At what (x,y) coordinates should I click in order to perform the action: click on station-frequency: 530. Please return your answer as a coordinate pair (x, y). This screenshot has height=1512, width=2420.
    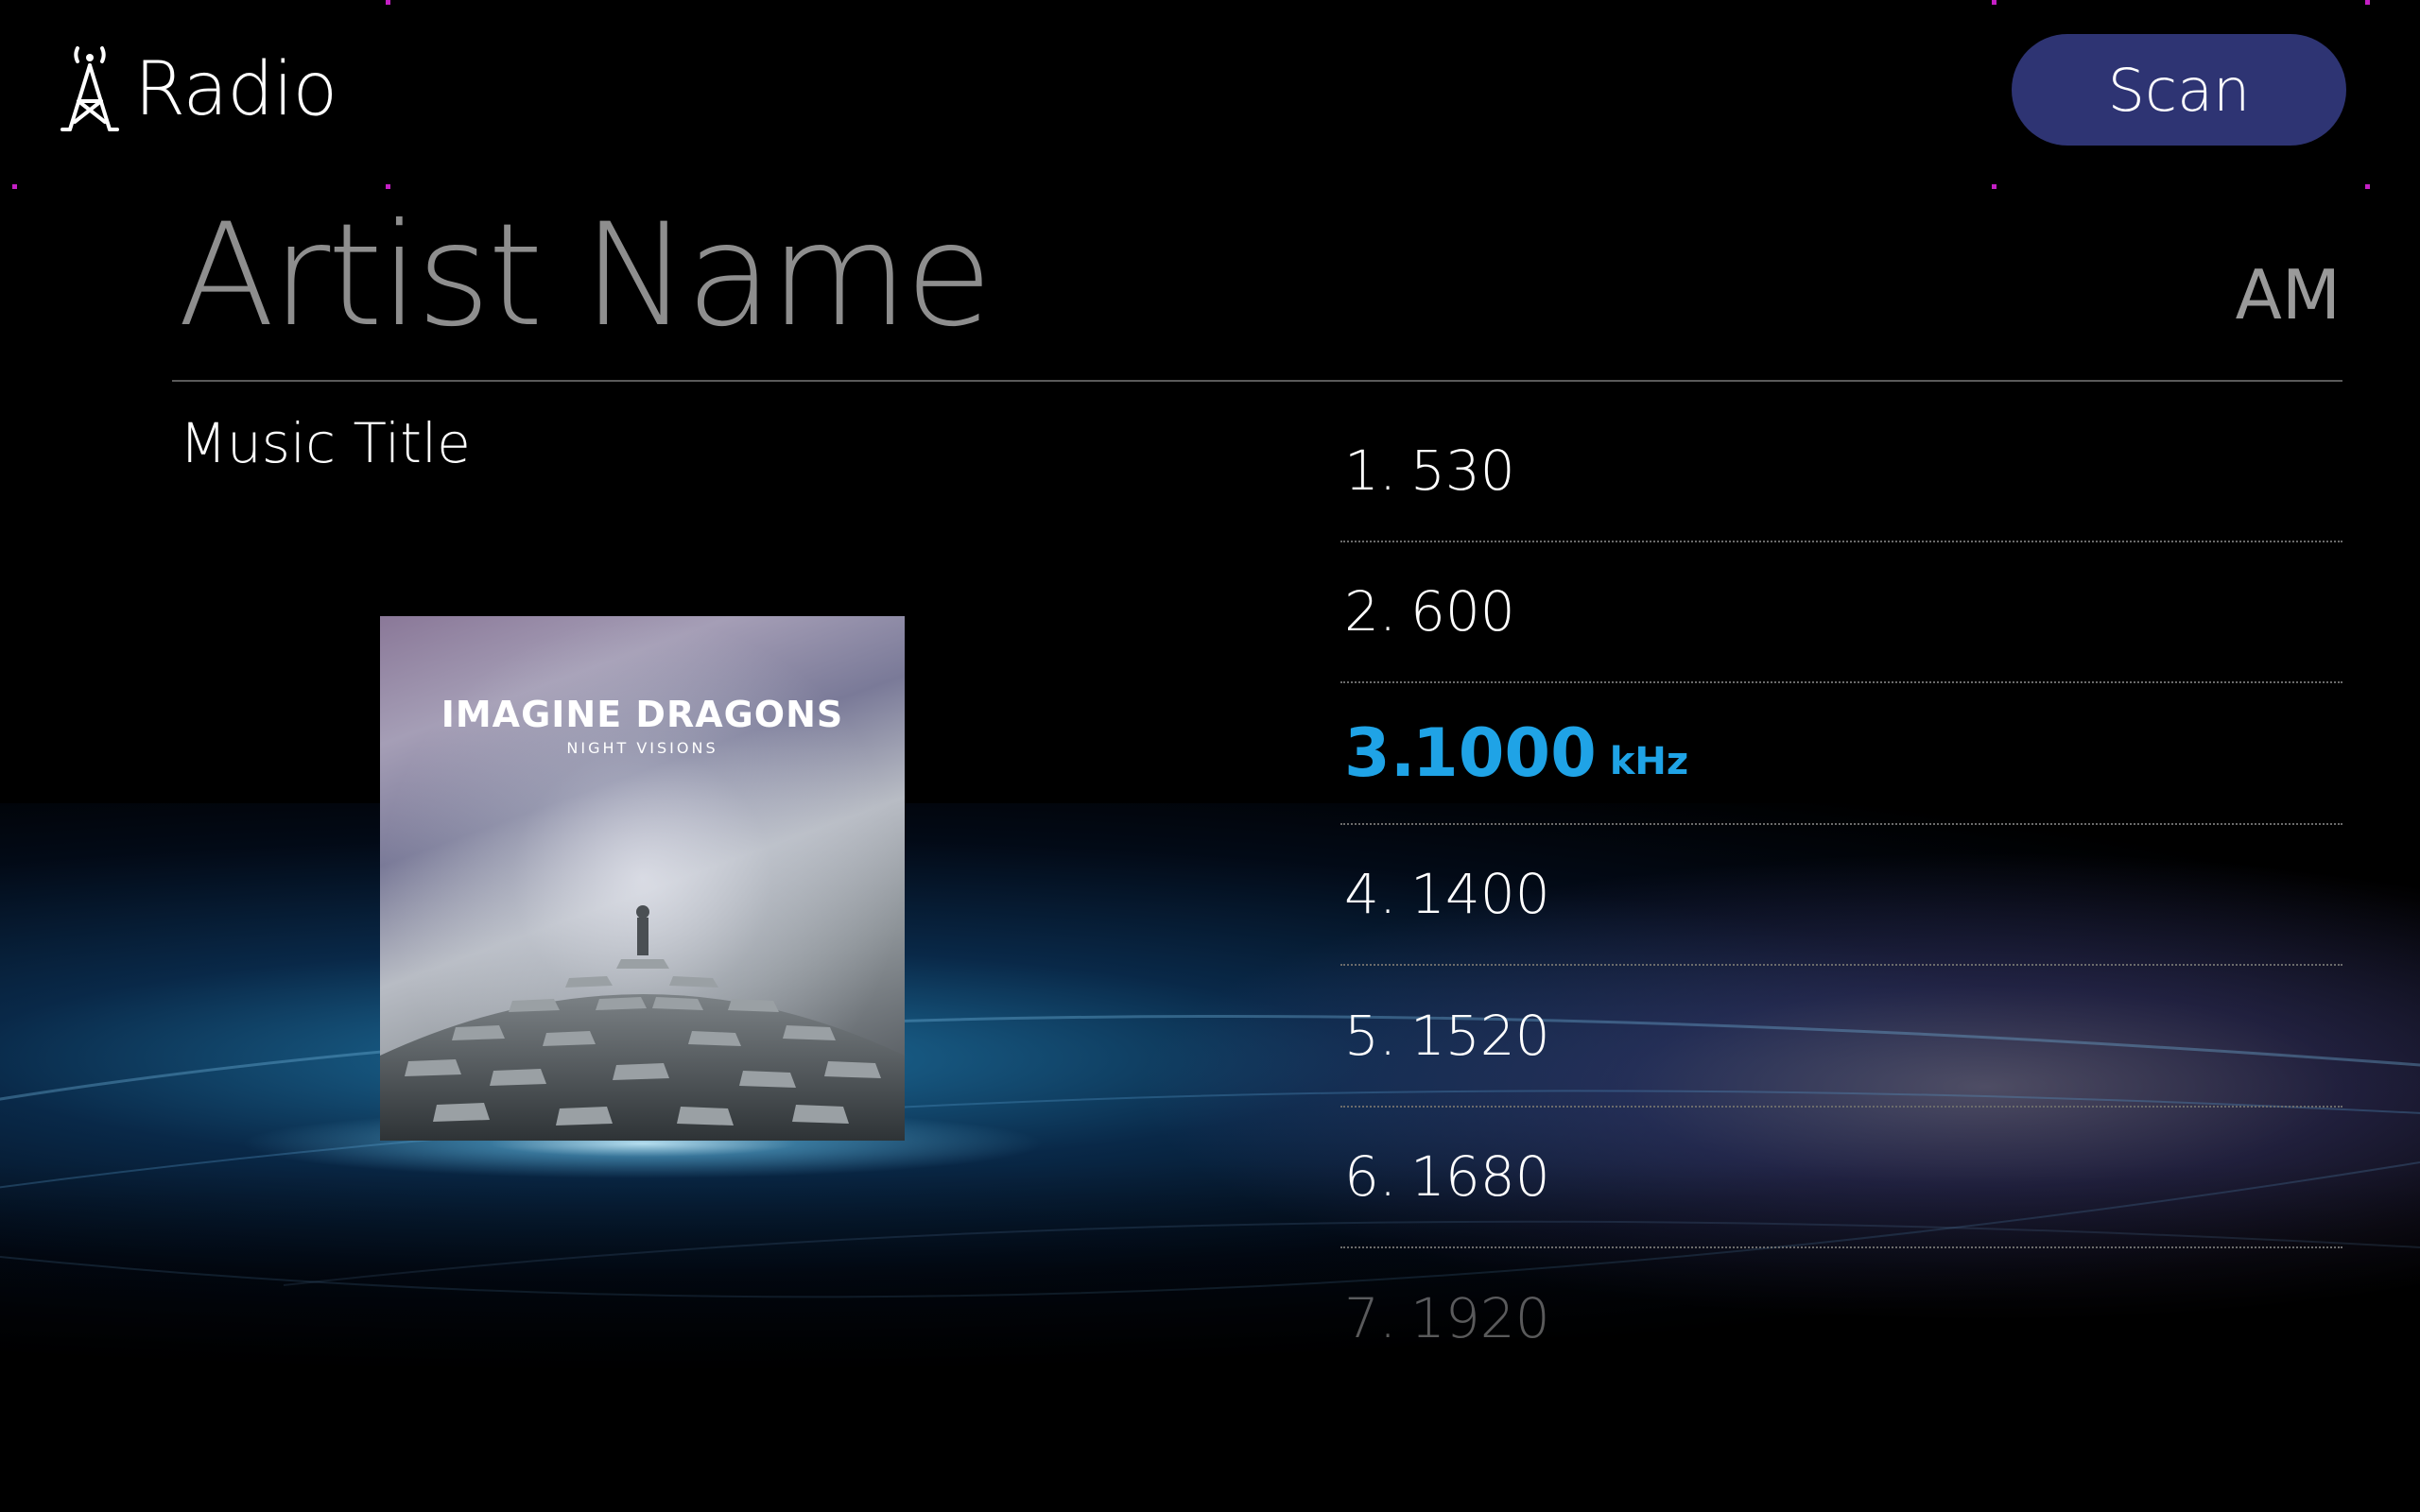
    Looking at the image, I should click on (1462, 470).